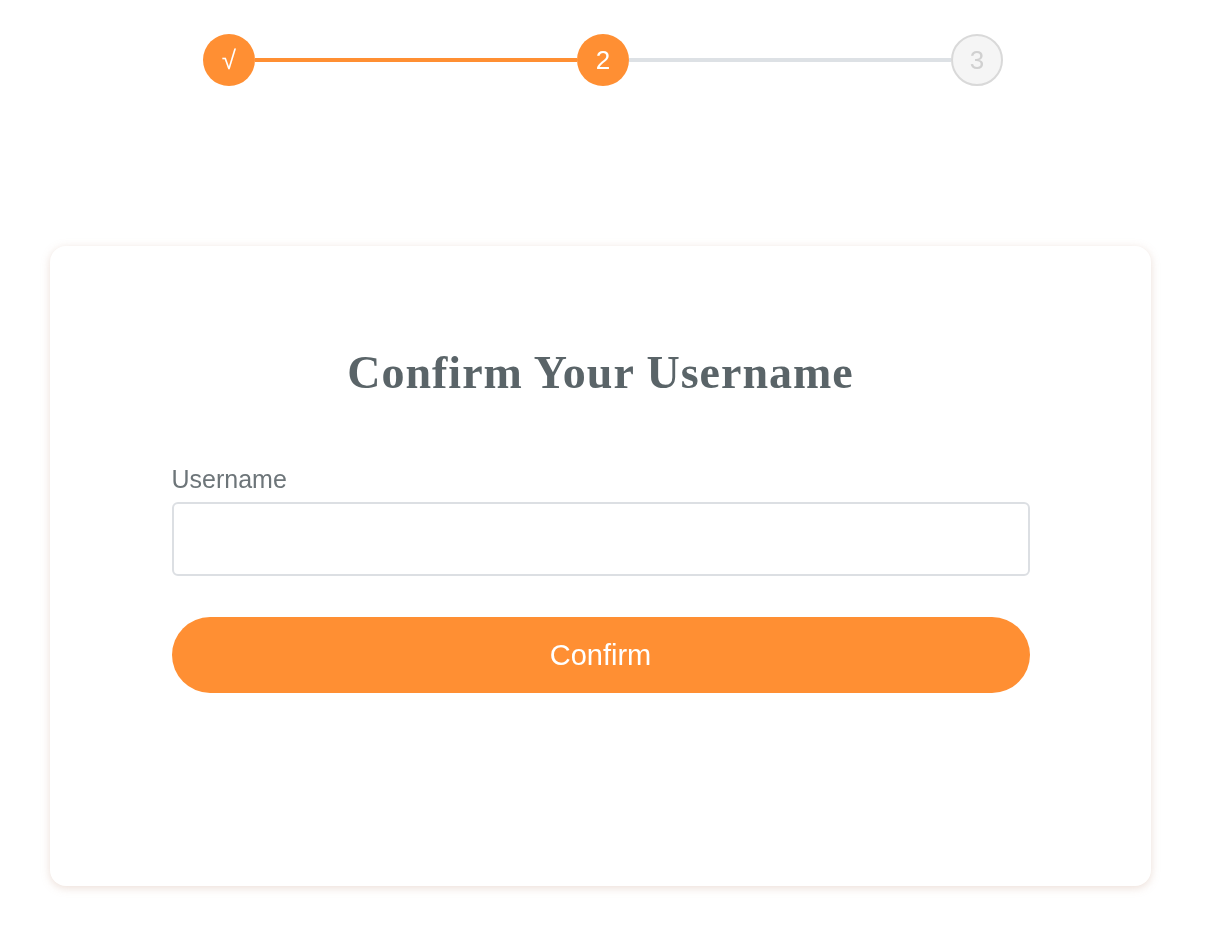  Describe the element at coordinates (600, 655) in the screenshot. I see `confirm-button: Confirm` at that location.